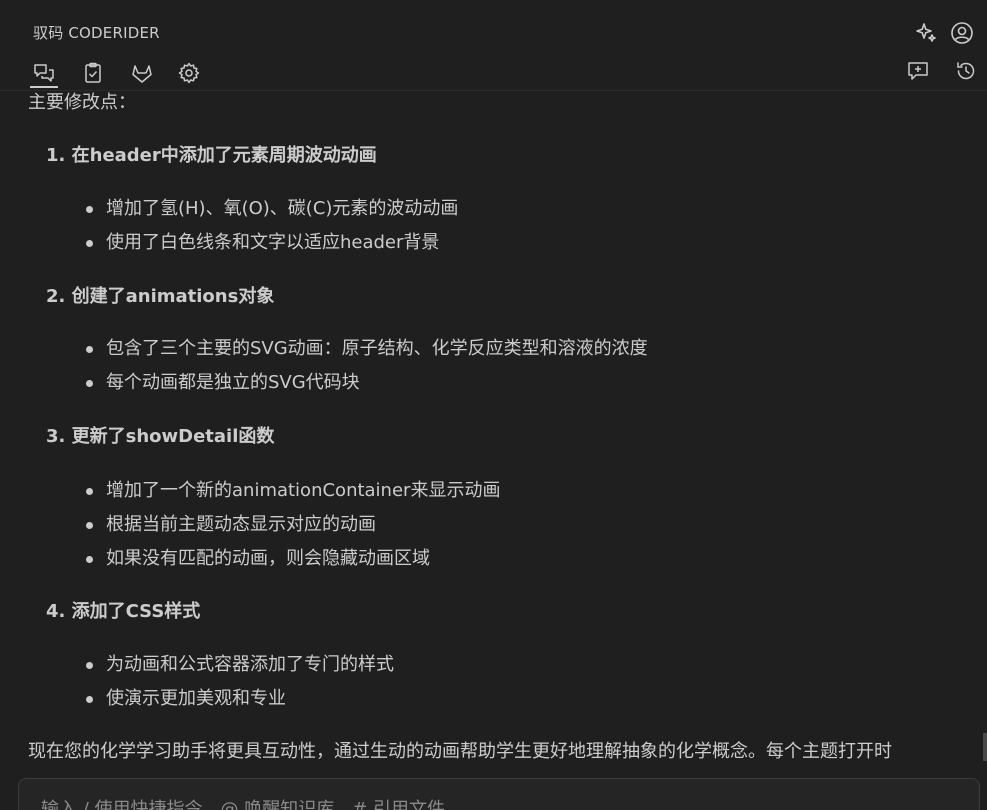 Image resolution: width=987 pixels, height=810 pixels. Describe the element at coordinates (918, 71) in the screenshot. I see `new-chat-icon` at that location.